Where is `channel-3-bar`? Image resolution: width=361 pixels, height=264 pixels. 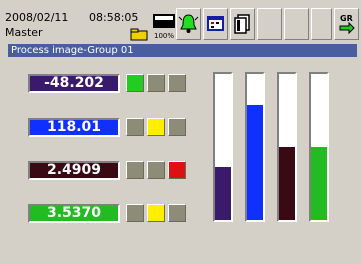
channel-3-bar is located at coordinates (287, 147).